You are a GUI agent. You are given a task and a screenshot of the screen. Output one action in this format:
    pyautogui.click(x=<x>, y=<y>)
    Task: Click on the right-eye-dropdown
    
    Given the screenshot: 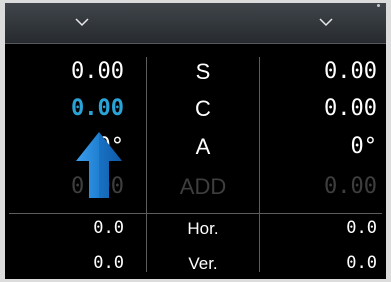 What is the action you would take?
    pyautogui.click(x=326, y=22)
    